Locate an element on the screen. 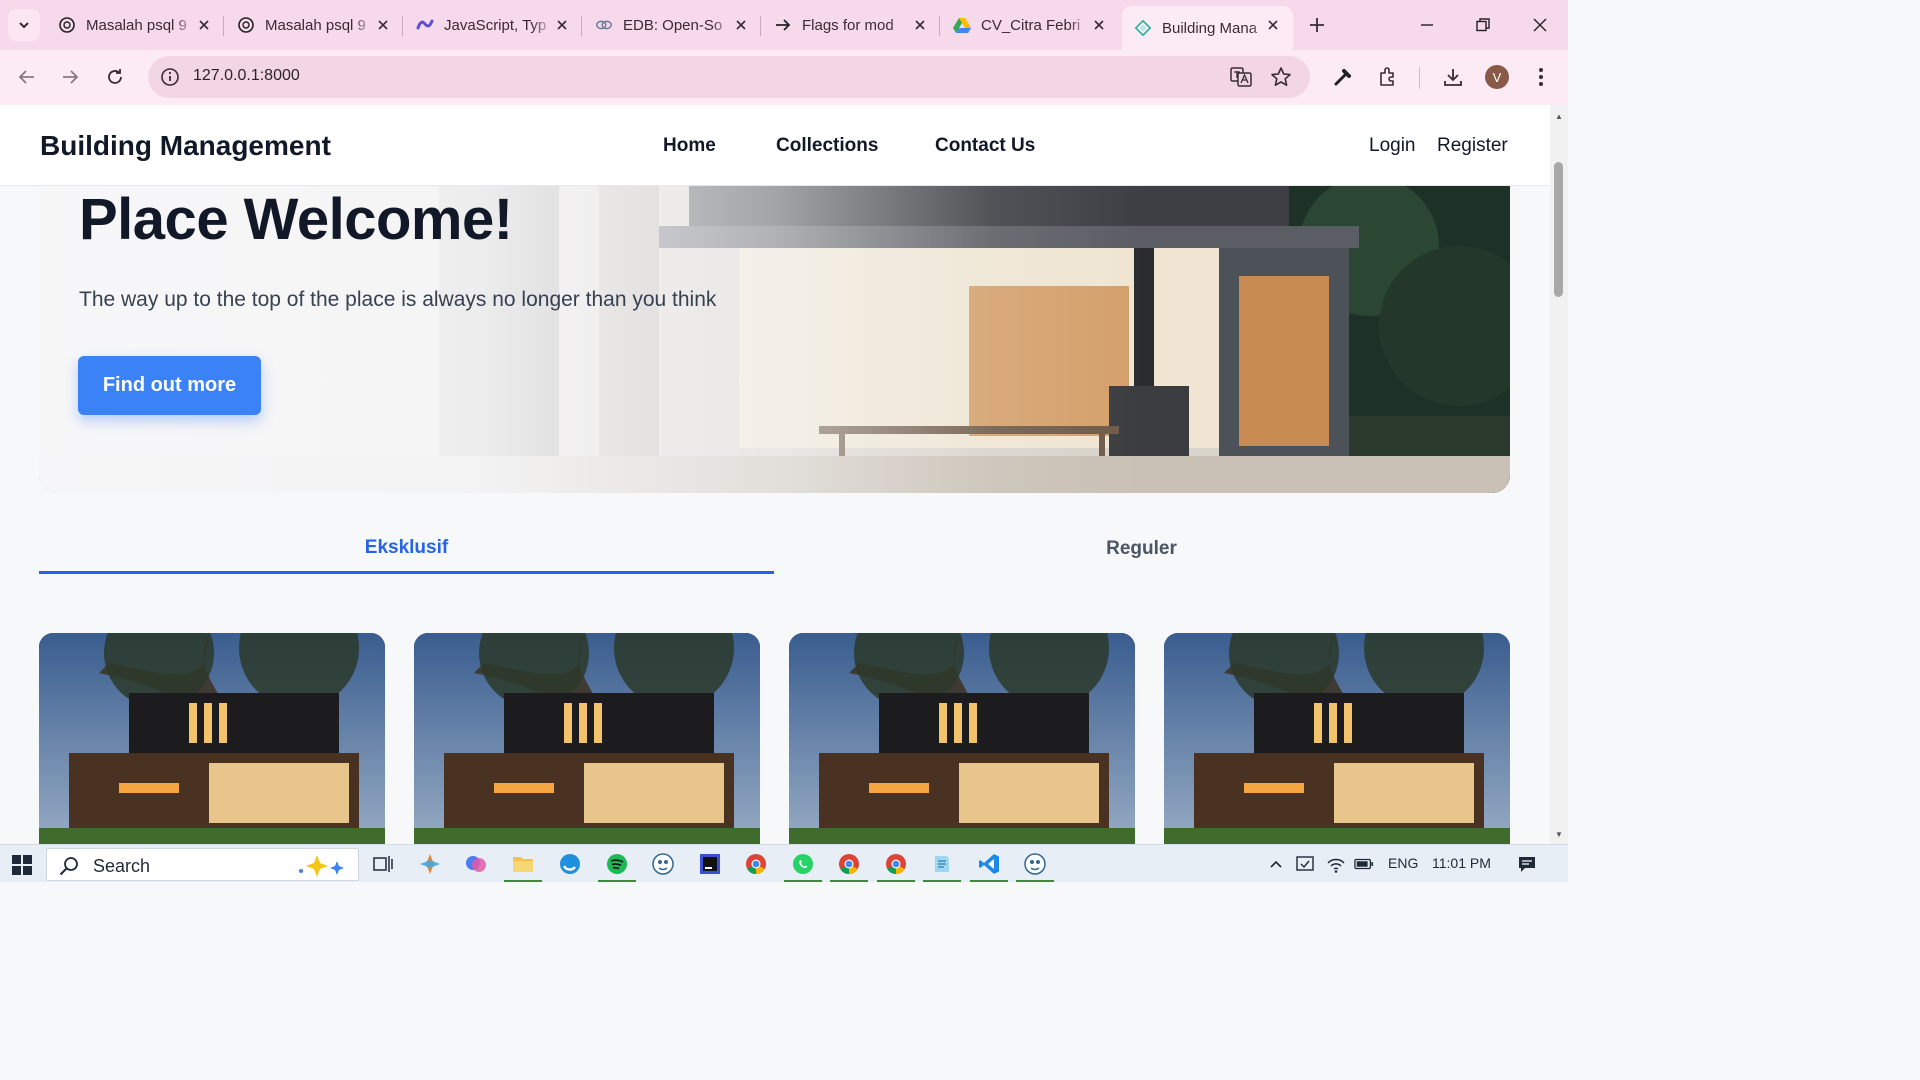  login-link: Login is located at coordinates (1392, 146).